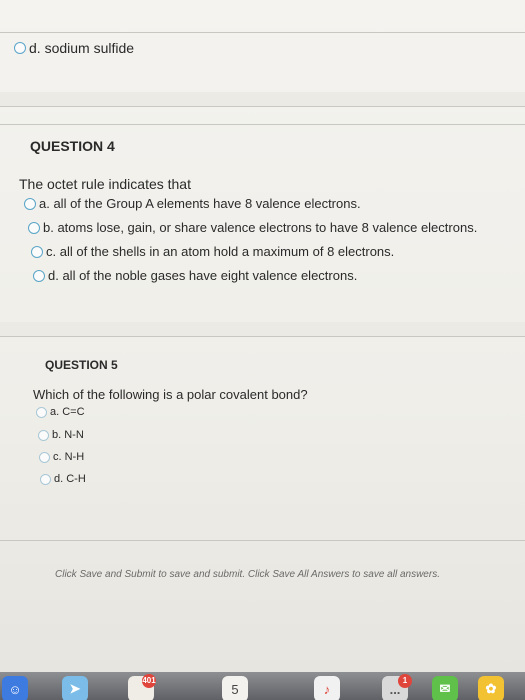 The width and height of the screenshot is (525, 700). I want to click on option-label: d. sodium sulfide, so click(82, 48).